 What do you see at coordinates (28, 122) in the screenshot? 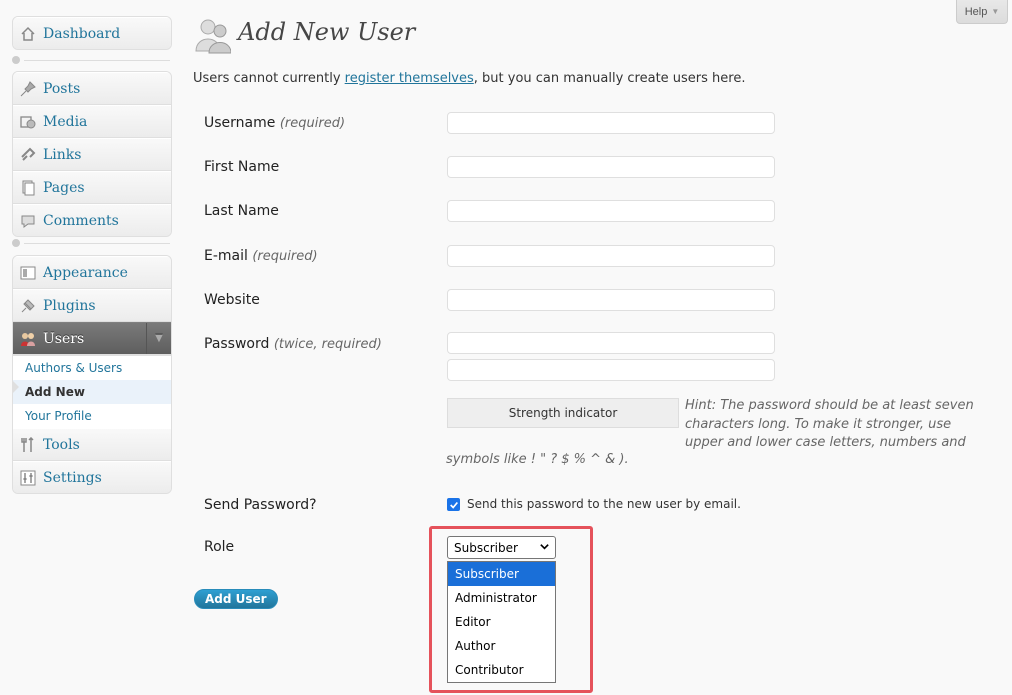
I see `media-icon` at bounding box center [28, 122].